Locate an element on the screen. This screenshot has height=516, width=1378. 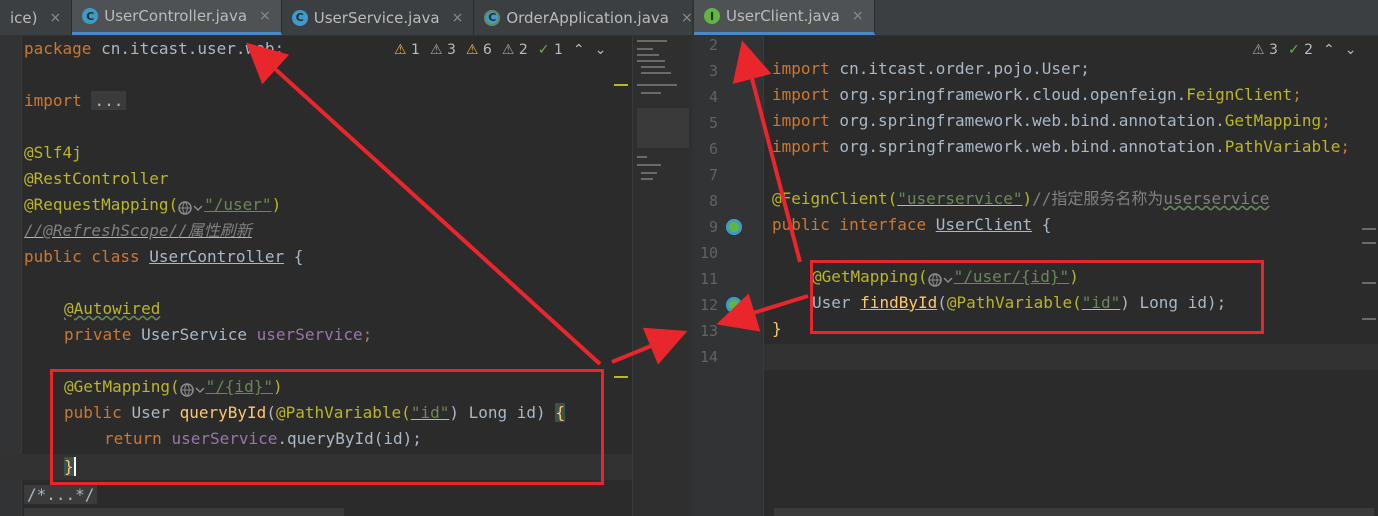
arrow-to-right-pane is located at coordinates (649, 346).